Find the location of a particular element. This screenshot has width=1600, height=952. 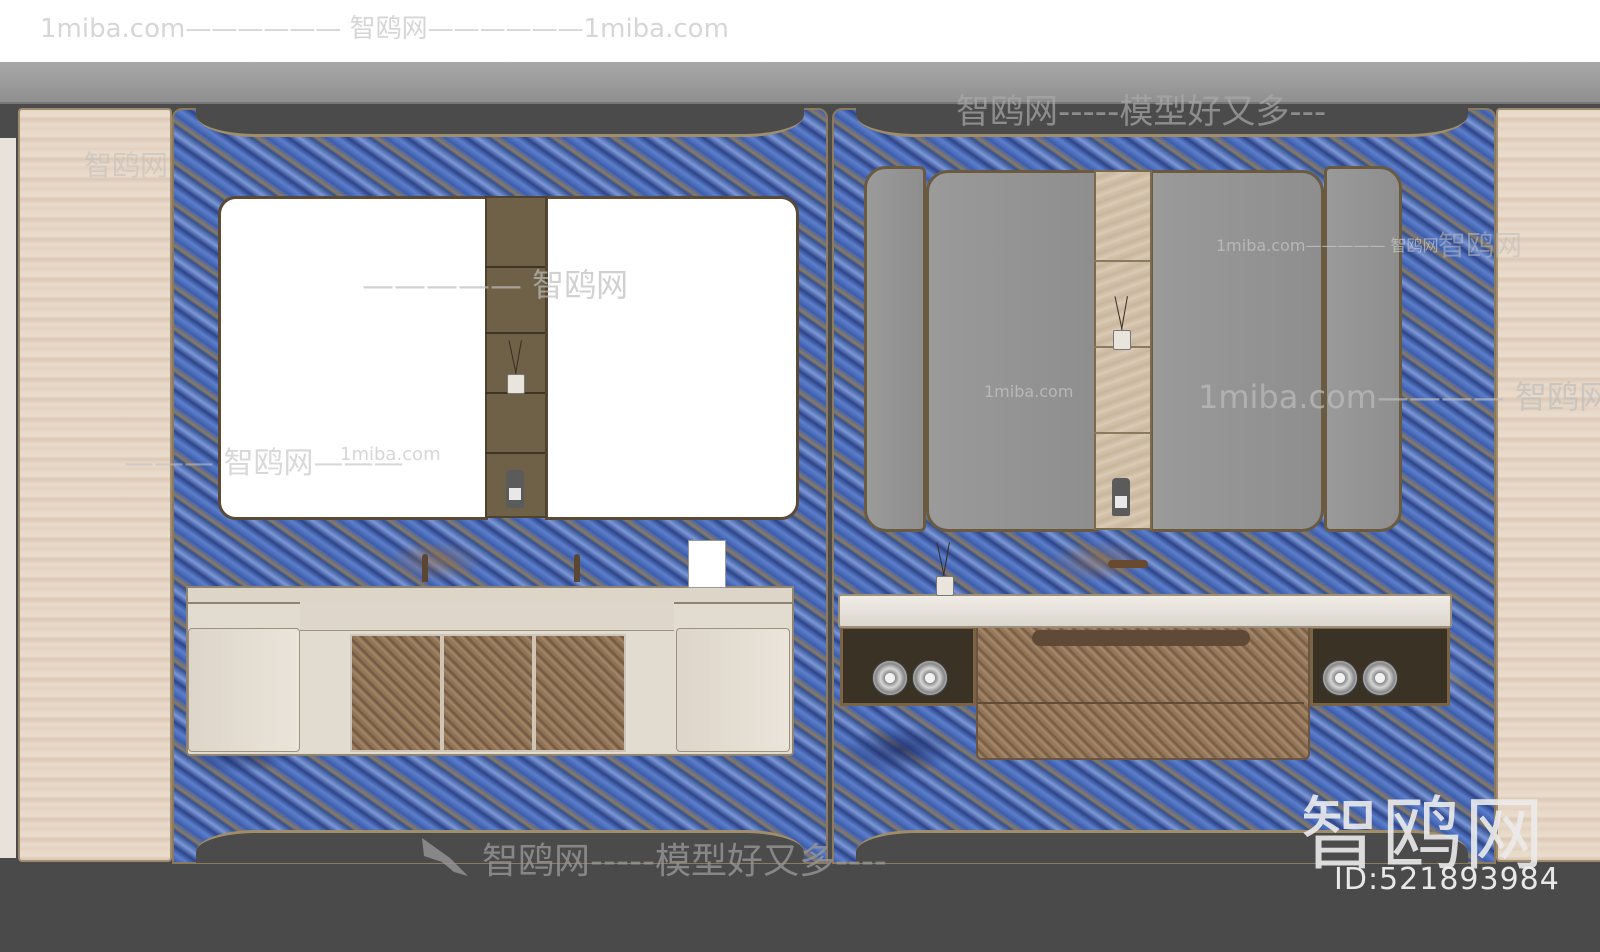

watermark-mirror-right-small-2: 1miba.com————— 智鸥网 is located at coordinates (1327, 245).